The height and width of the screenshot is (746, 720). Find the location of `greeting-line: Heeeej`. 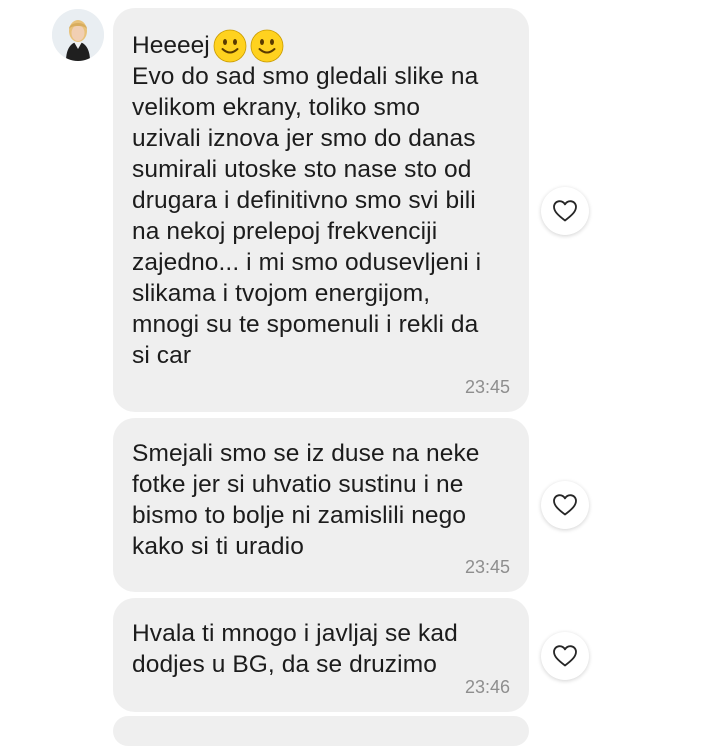

greeting-line: Heeeej is located at coordinates (321, 46).